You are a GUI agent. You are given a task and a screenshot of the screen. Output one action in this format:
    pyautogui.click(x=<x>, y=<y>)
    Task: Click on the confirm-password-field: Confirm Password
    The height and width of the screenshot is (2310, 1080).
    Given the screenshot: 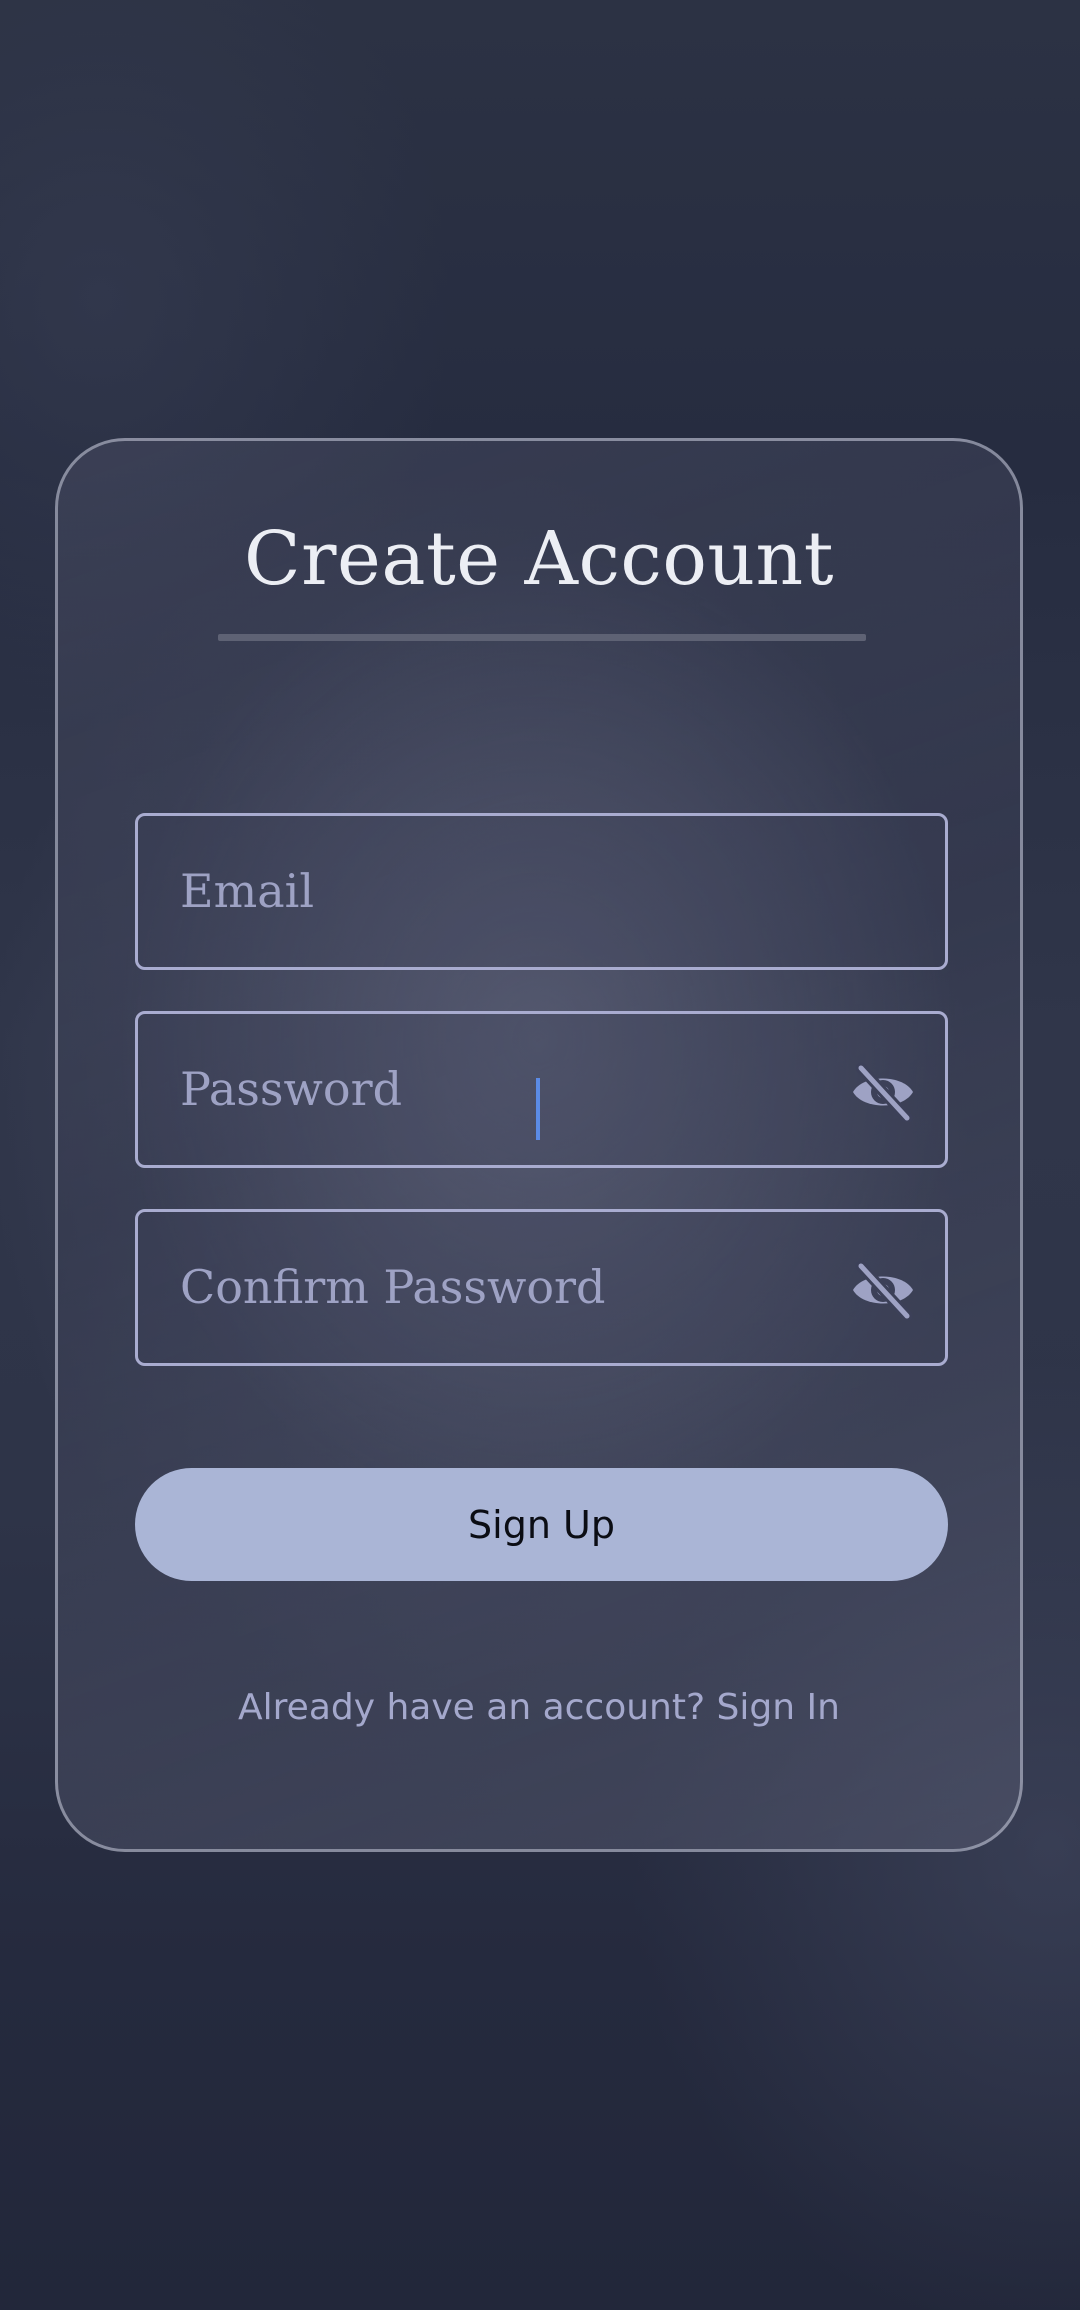 What is the action you would take?
    pyautogui.click(x=541, y=1287)
    